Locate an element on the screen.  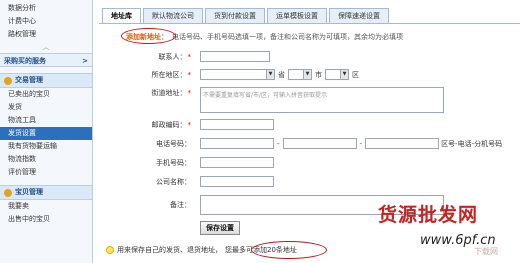
phone-row: 电话号码： - - 区号-电话-分机号码 is located at coordinates (302, 143).